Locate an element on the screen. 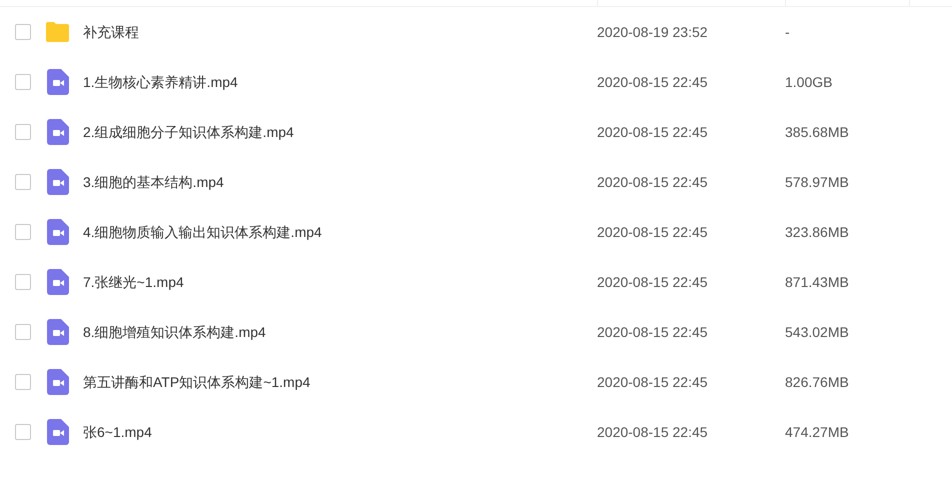  file-name: 8.细胞增殖知识体系构建.mp4 is located at coordinates (340, 332).